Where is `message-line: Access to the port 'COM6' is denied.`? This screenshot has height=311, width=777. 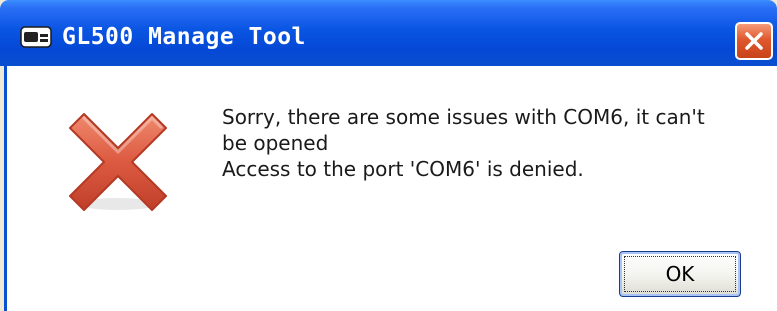
message-line: Access to the port 'COM6' is denied. is located at coordinates (403, 169).